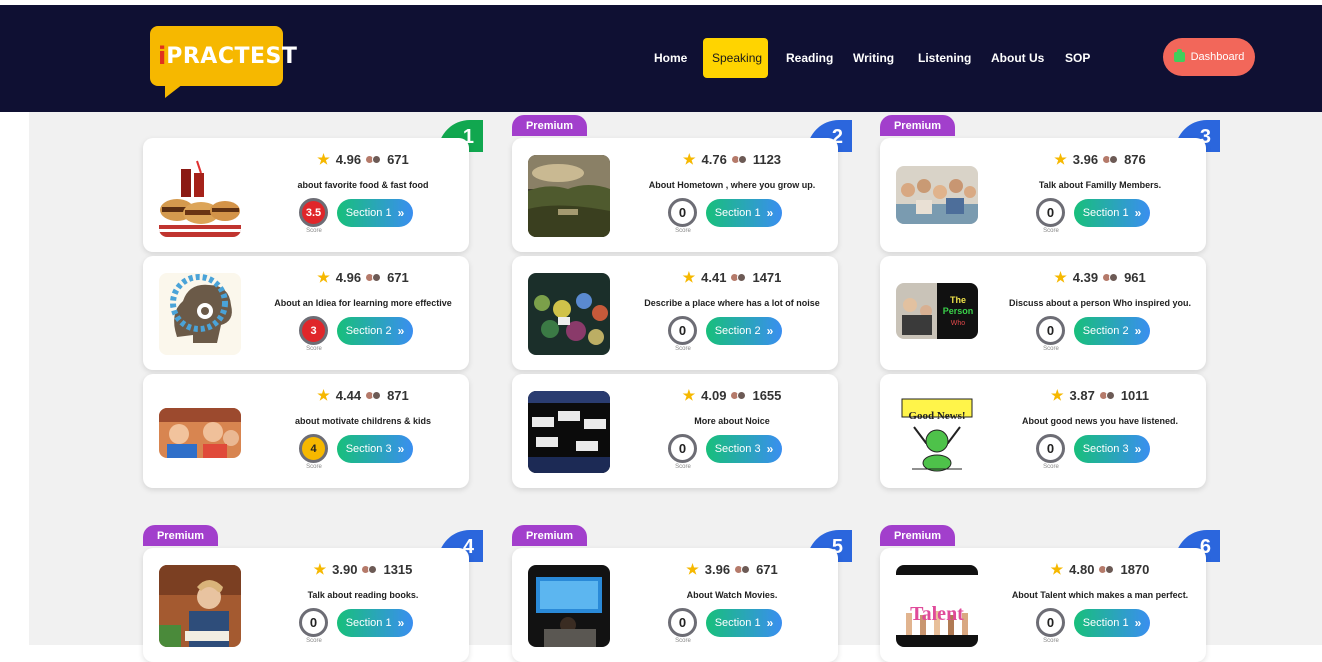 The image size is (1322, 662). I want to click on rating-value: 4.76, so click(714, 159).